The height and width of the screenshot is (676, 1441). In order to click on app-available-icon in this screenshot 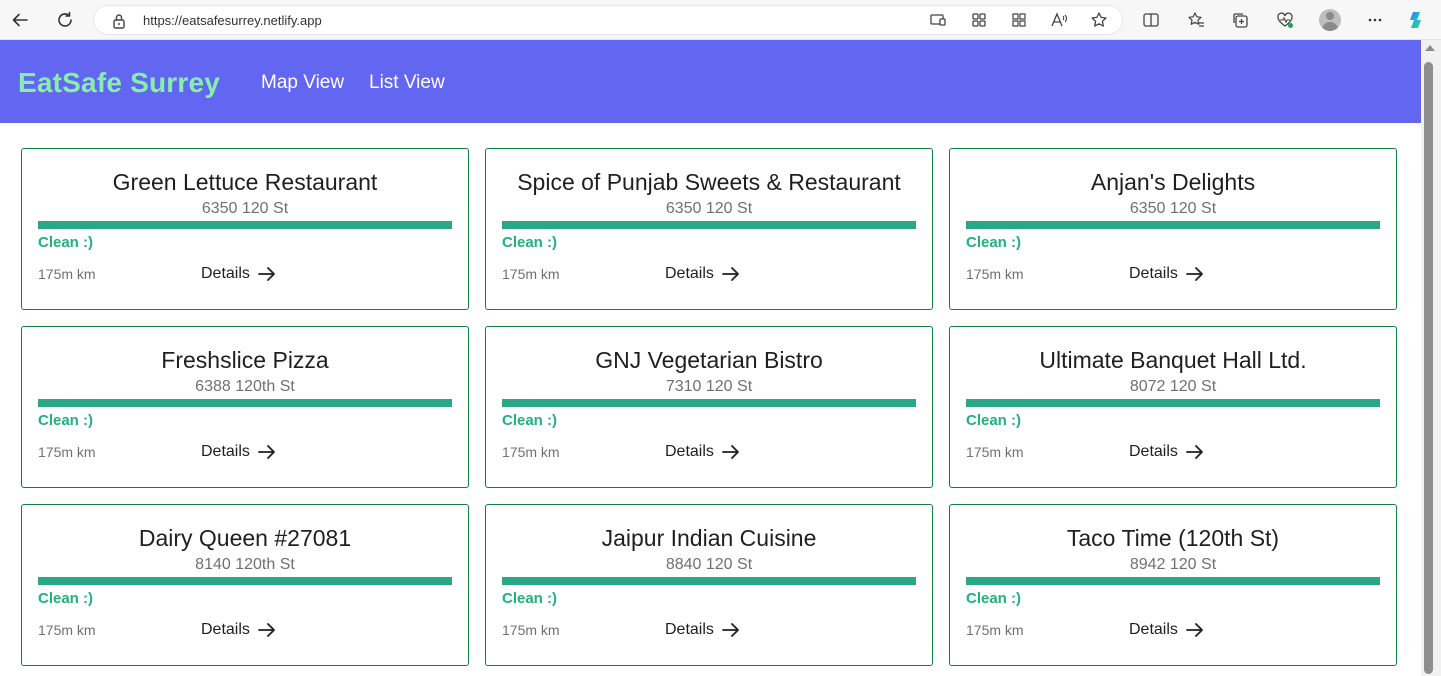, I will do `click(938, 20)`.